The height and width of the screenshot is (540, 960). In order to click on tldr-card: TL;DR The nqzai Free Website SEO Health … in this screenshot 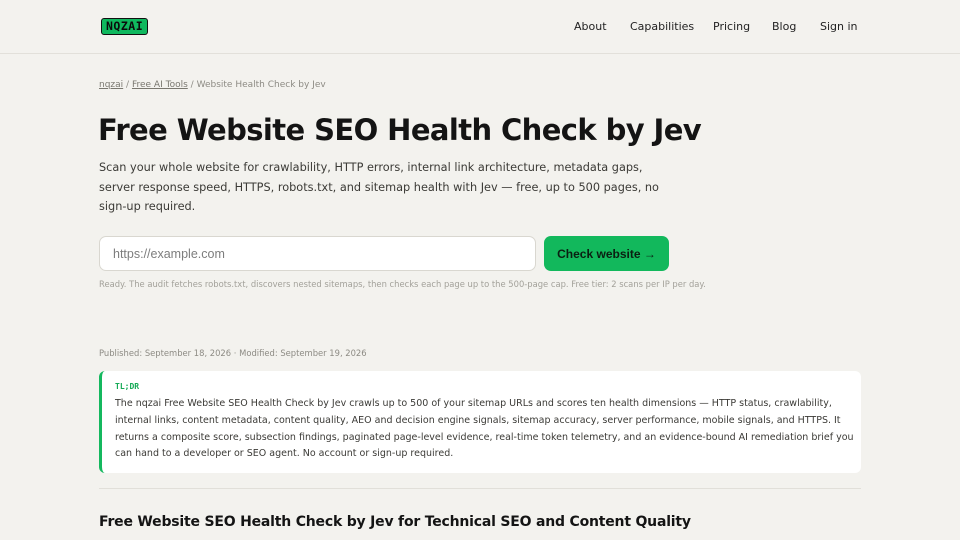, I will do `click(480, 422)`.